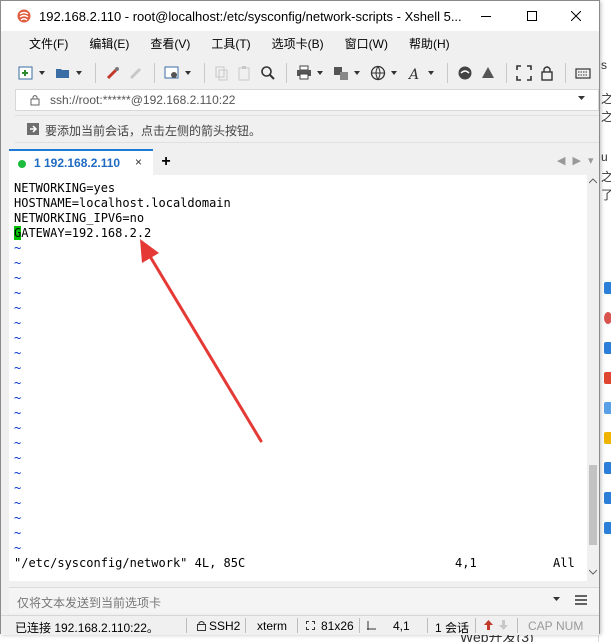 The image size is (611, 642). What do you see at coordinates (172, 73) in the screenshot?
I see `properties-button` at bounding box center [172, 73].